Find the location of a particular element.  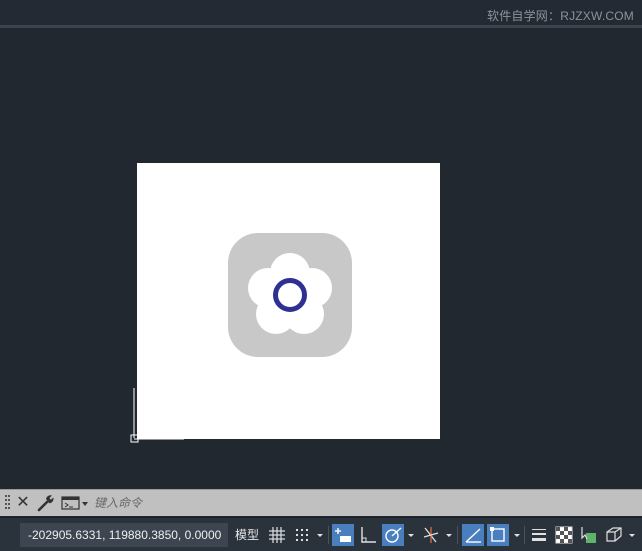

status-bar: -202905.6331, 119880.3850, 0.0000 模型 is located at coordinates (321, 534).